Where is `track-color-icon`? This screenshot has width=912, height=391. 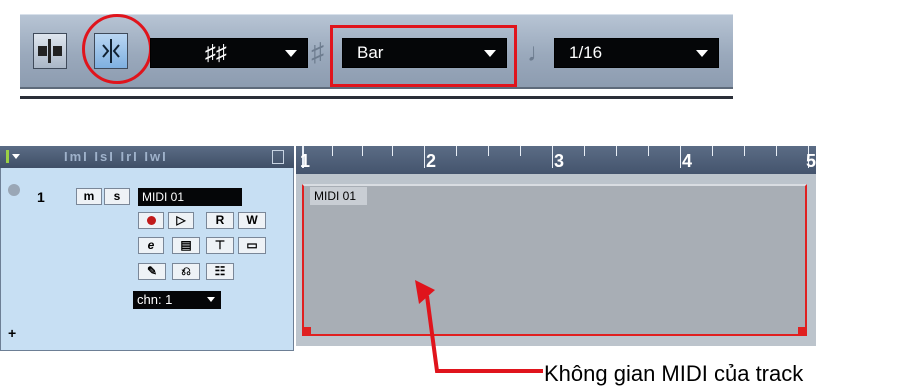
track-color-icon is located at coordinates (14, 190).